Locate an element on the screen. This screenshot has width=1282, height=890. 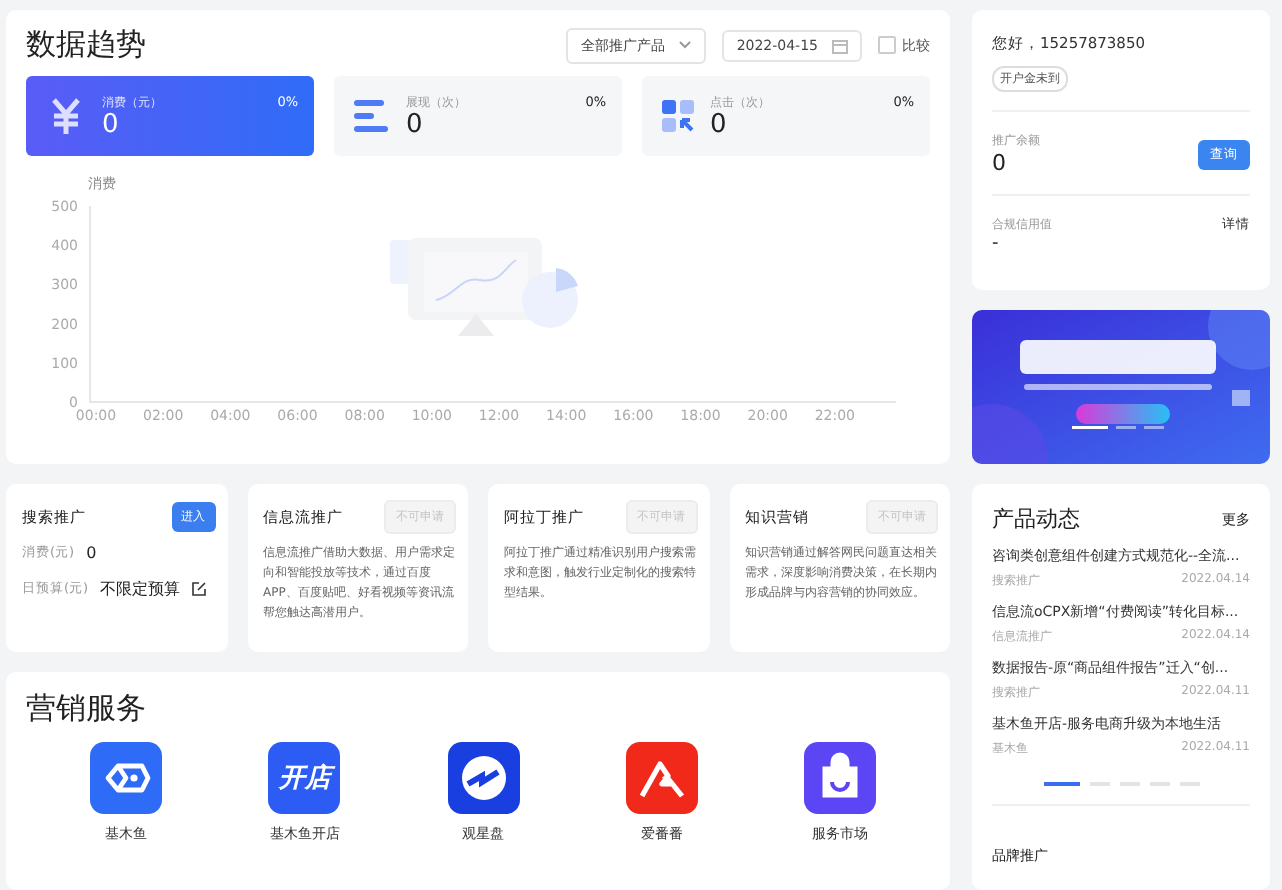
dial-icon is located at coordinates (483, 778).